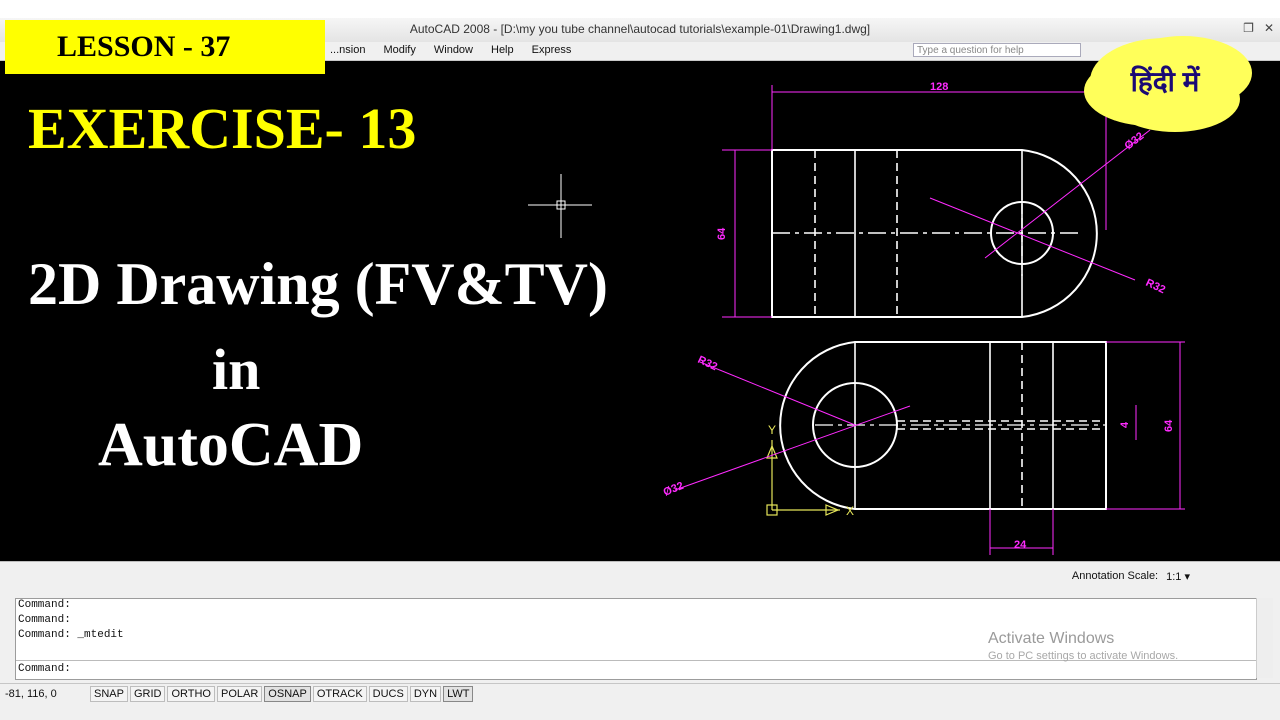  I want to click on dim-4: 4, so click(1125, 424).